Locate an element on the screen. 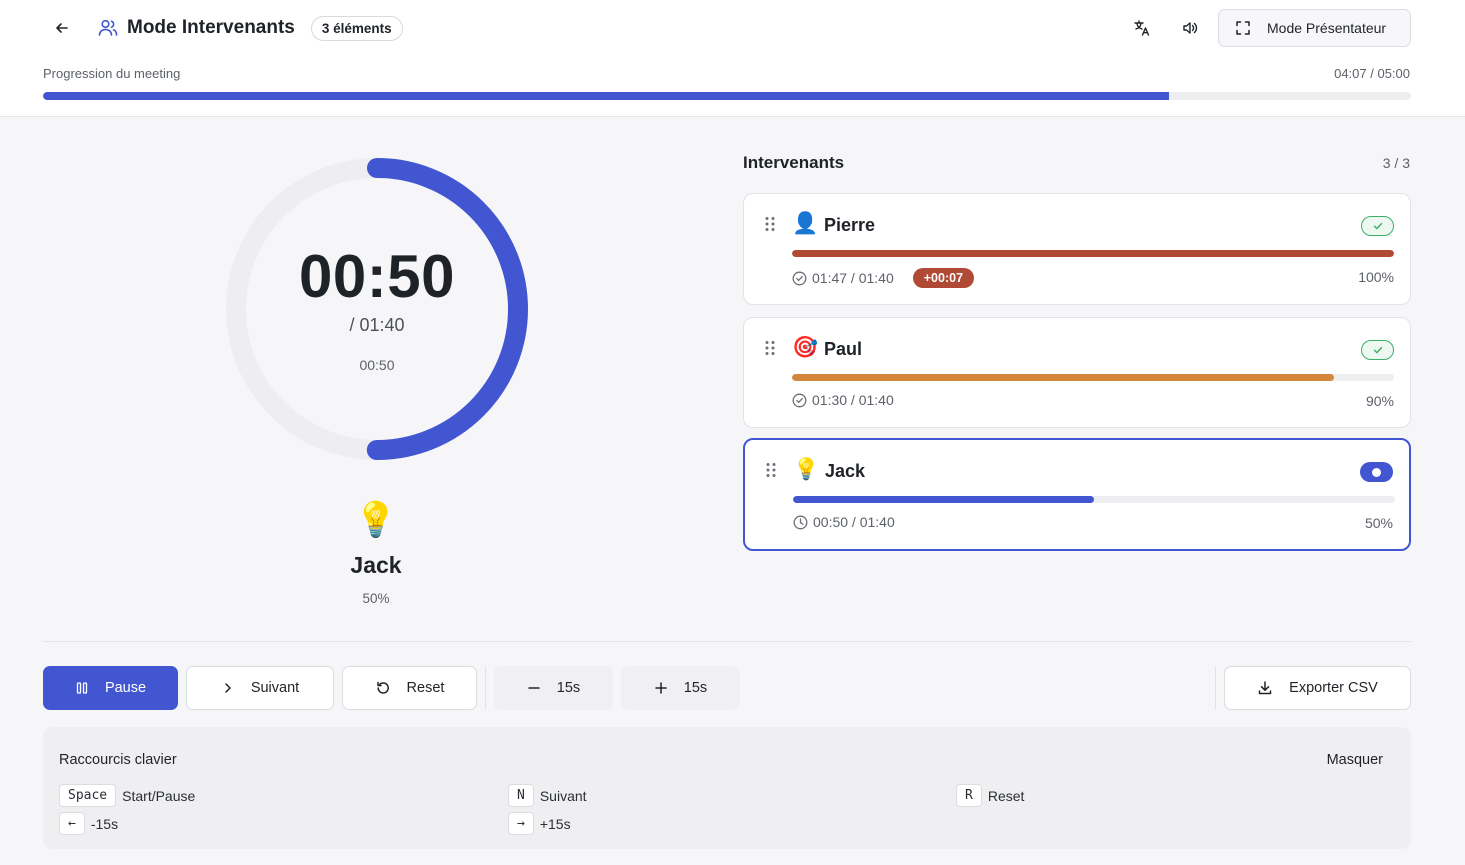 The width and height of the screenshot is (1465, 865). speaker-time-row: 00:50 / 01:40 is located at coordinates (844, 522).